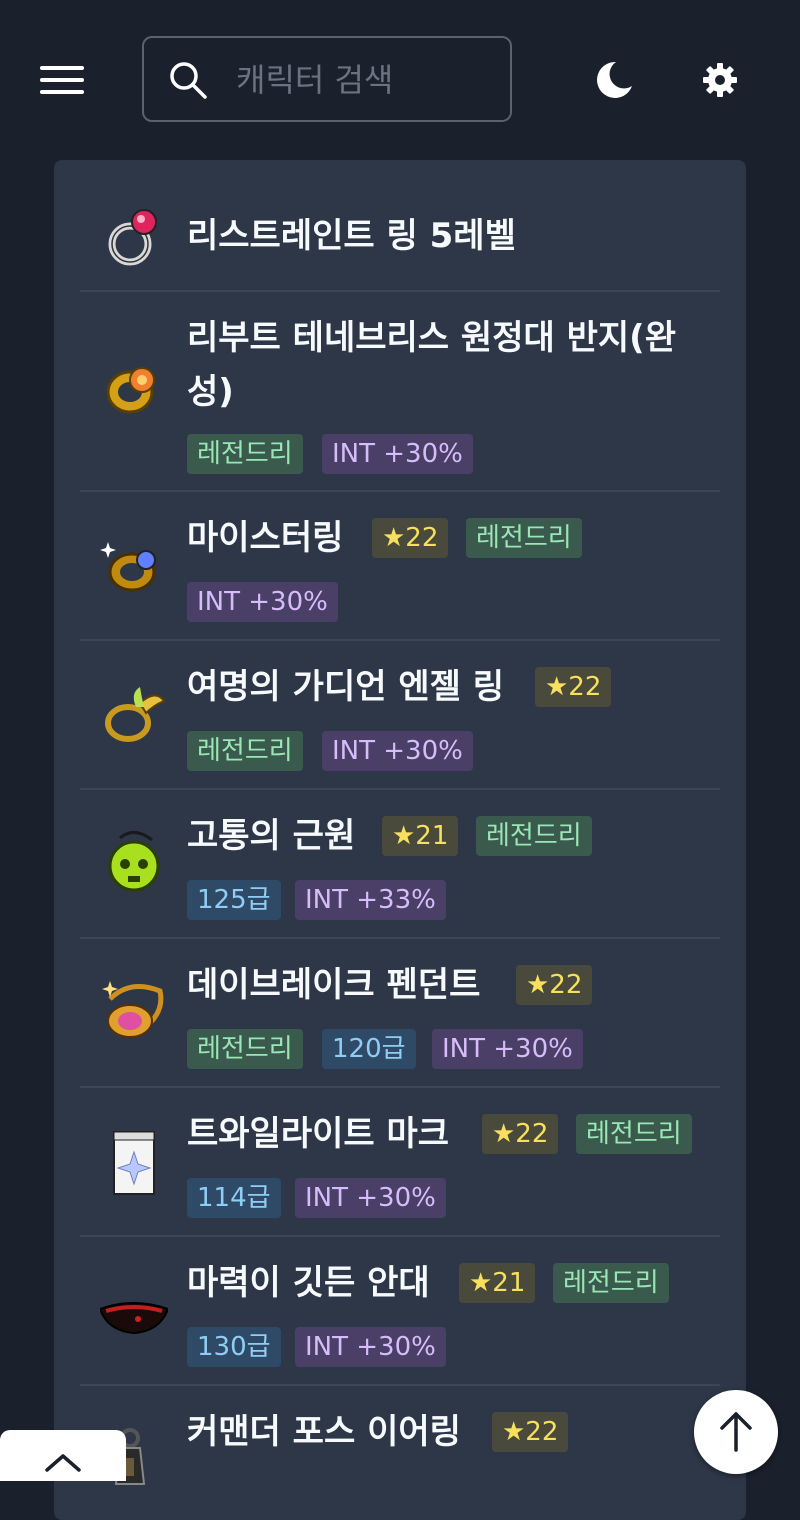 The width and height of the screenshot is (800, 1520). Describe the element at coordinates (400, 566) in the screenshot. I see `list-item: 마이스터링 ★22 레전드리 INT +30%` at that location.